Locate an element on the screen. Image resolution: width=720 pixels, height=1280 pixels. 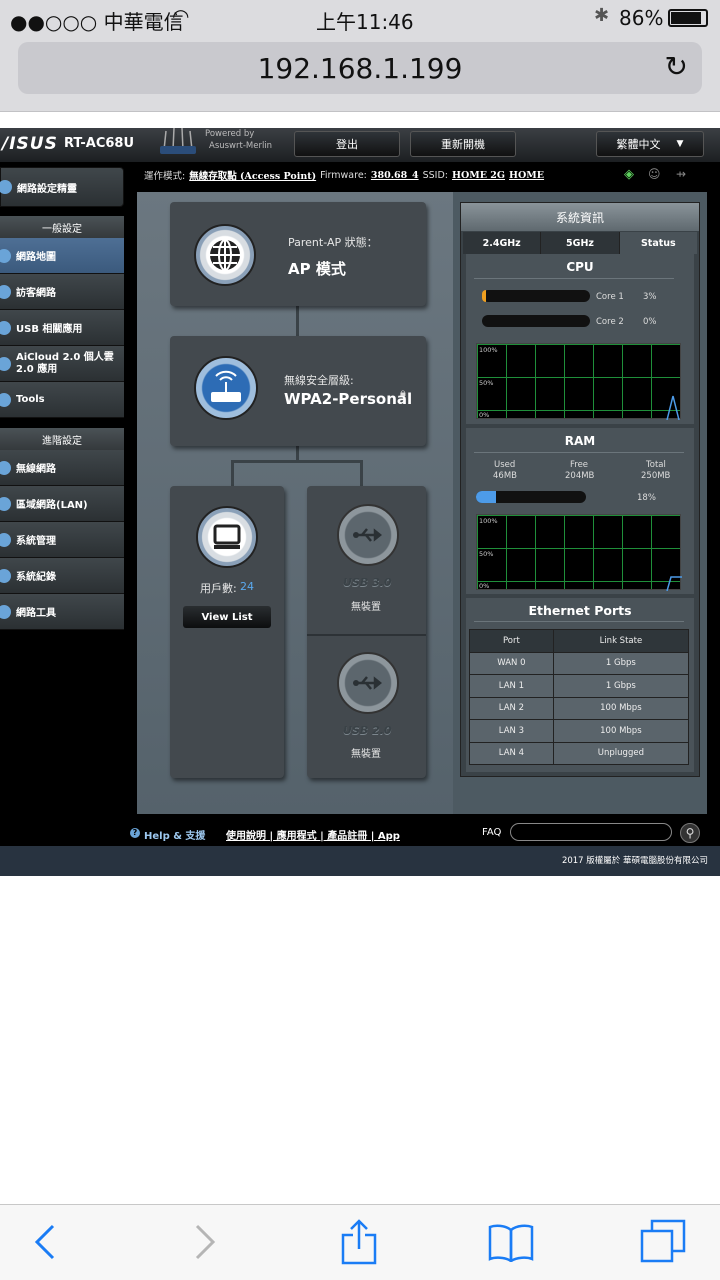
ram-used-value: 46MB is located at coordinates (505, 476).